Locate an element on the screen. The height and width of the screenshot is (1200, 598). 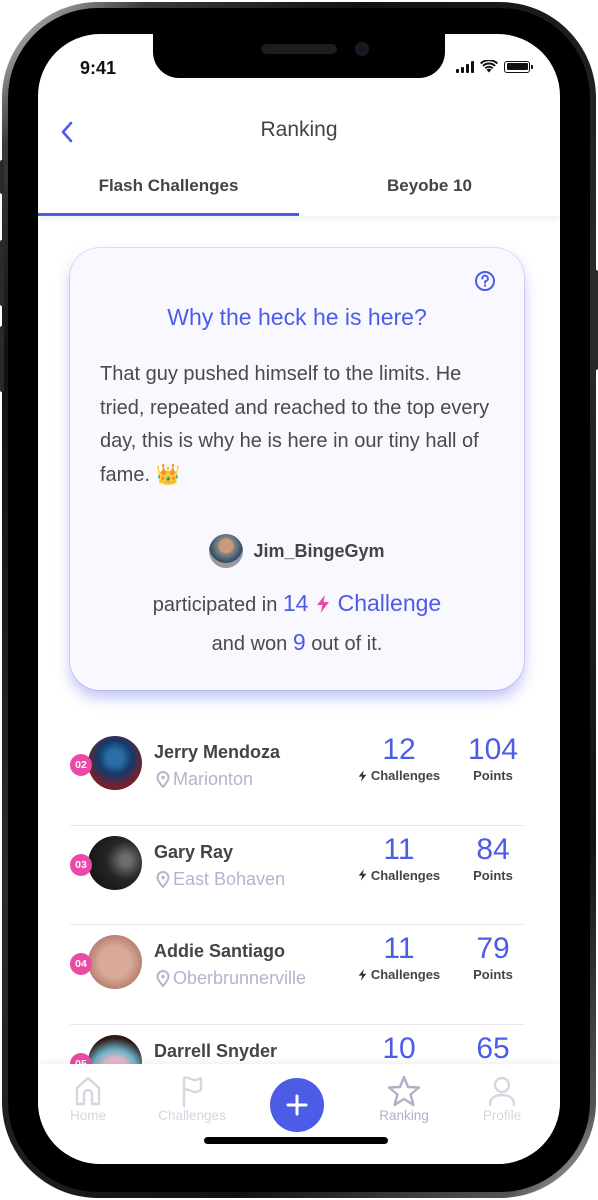
featured-user-name: Jim_BingeGym is located at coordinates (319, 550).